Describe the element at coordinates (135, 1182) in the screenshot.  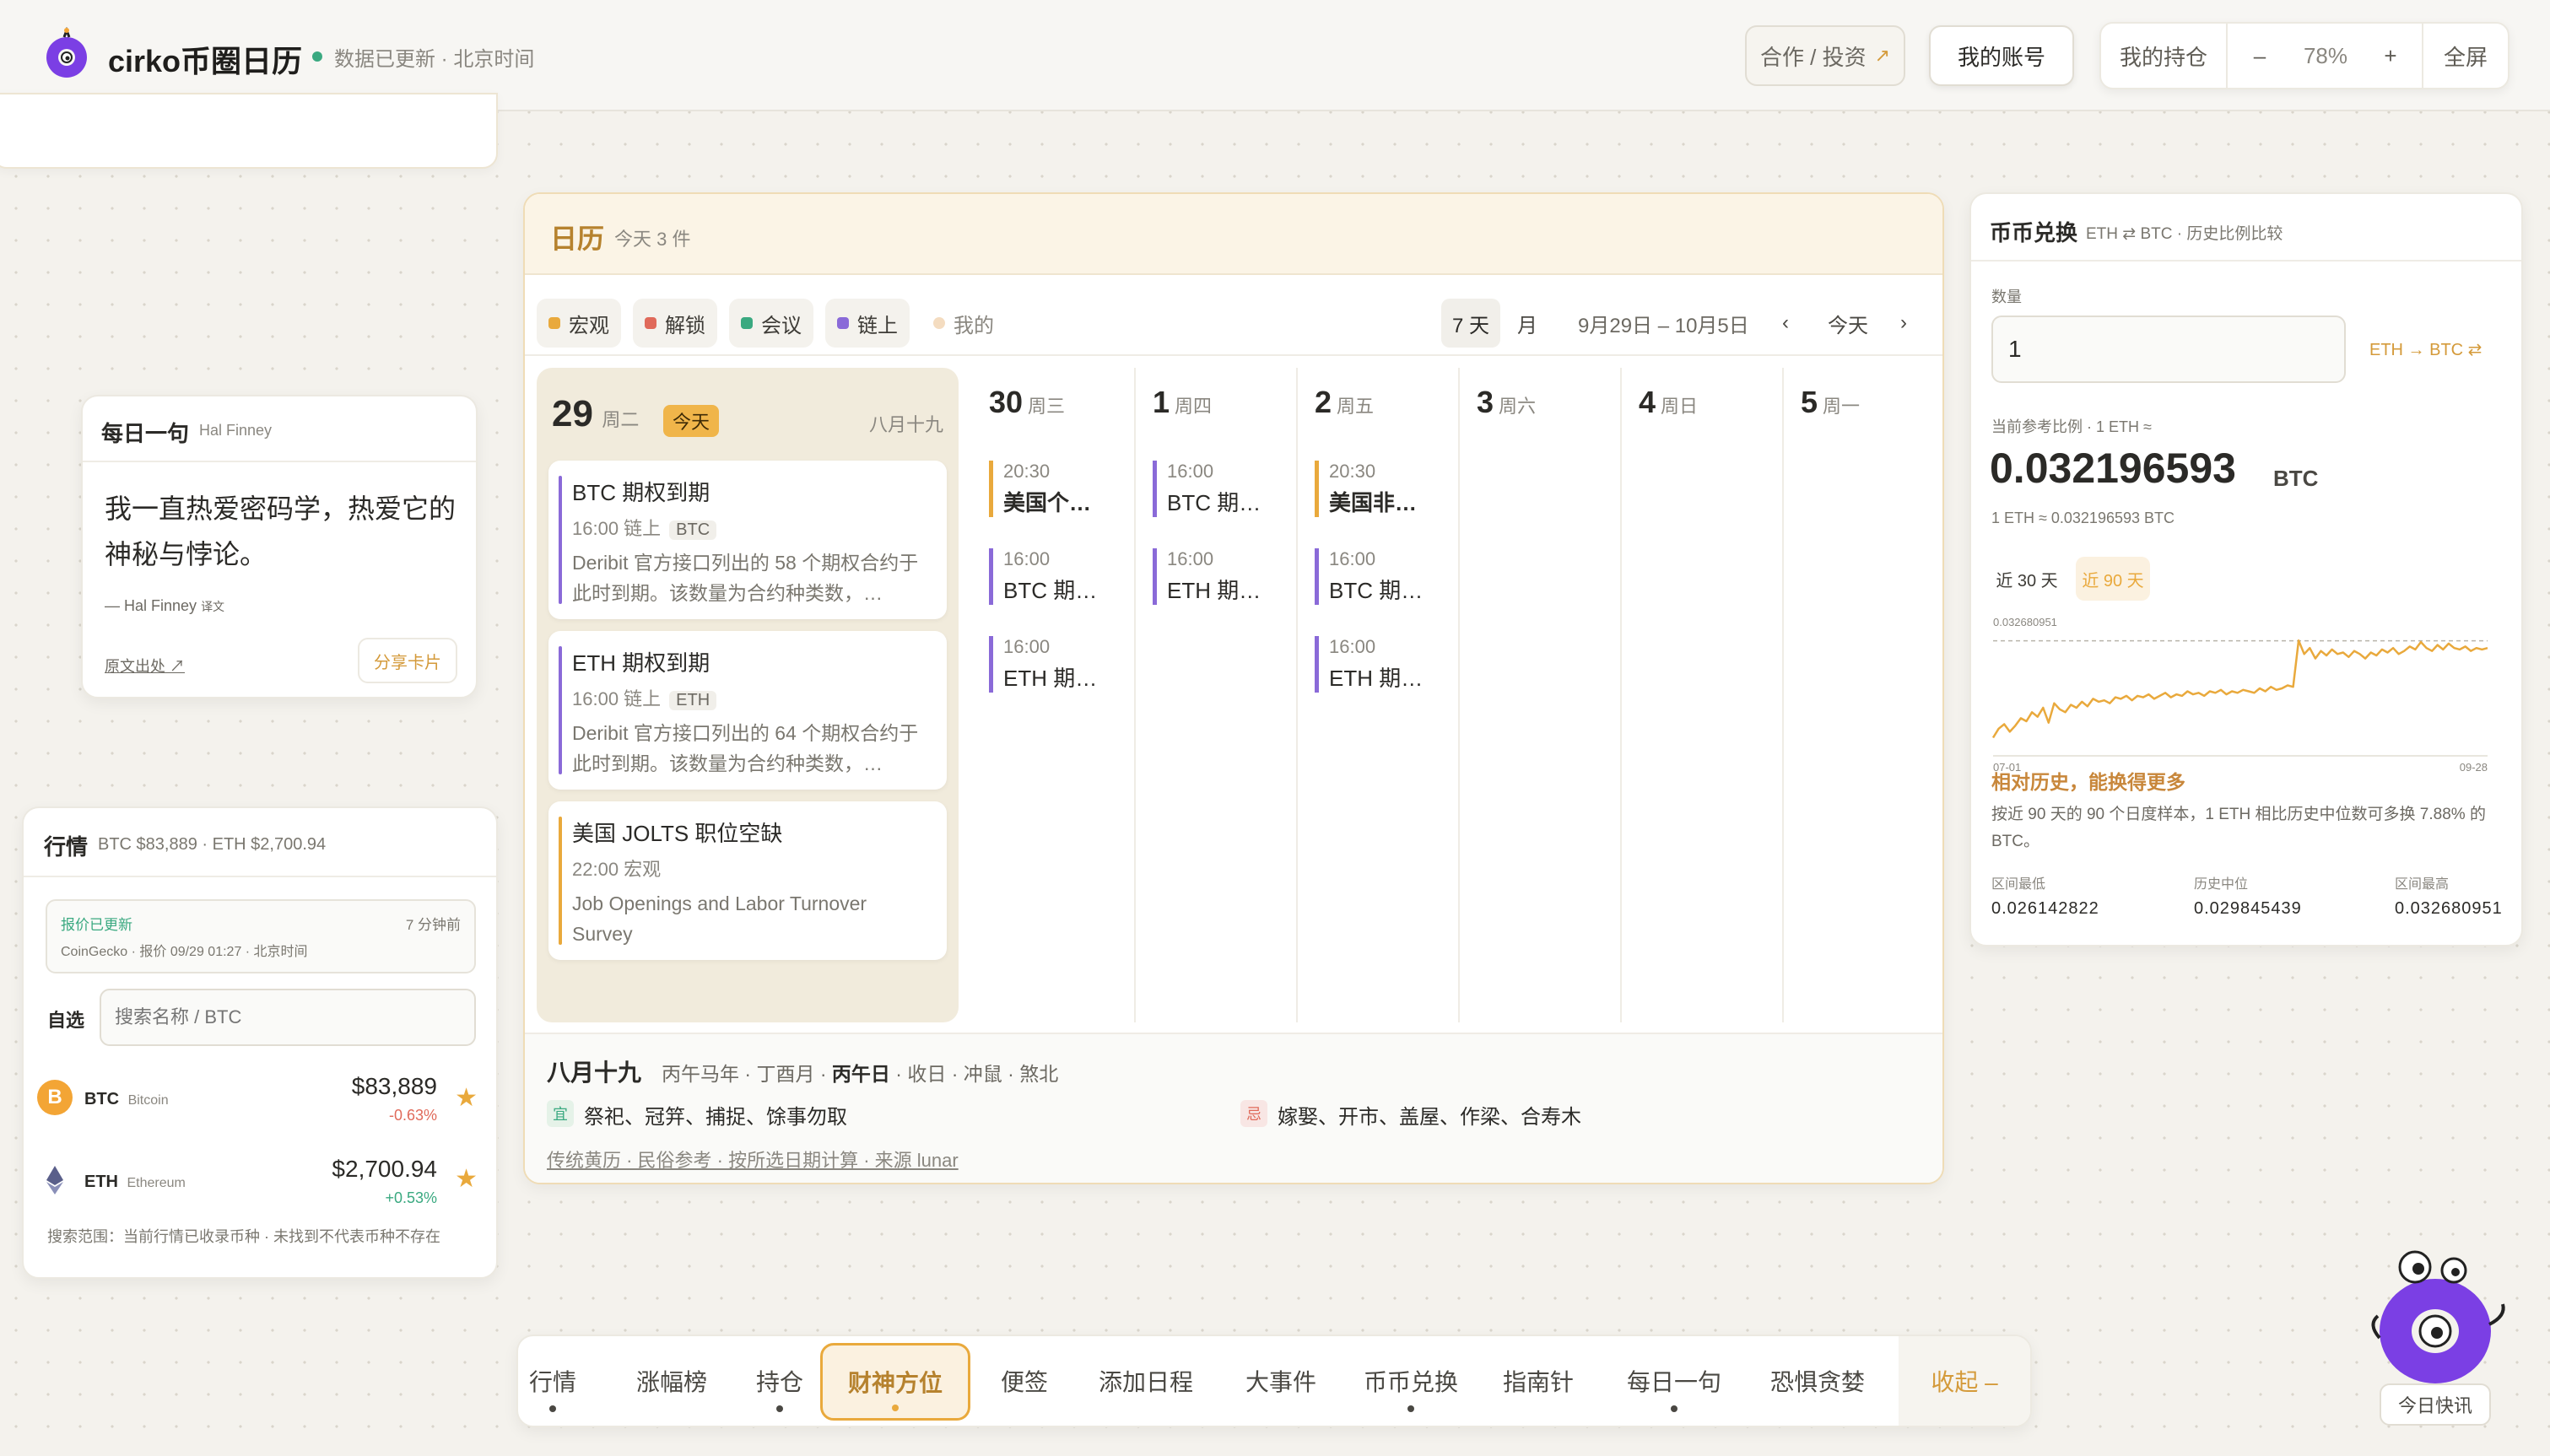
I see `coin-row-eth: ETH Ethereum` at that location.